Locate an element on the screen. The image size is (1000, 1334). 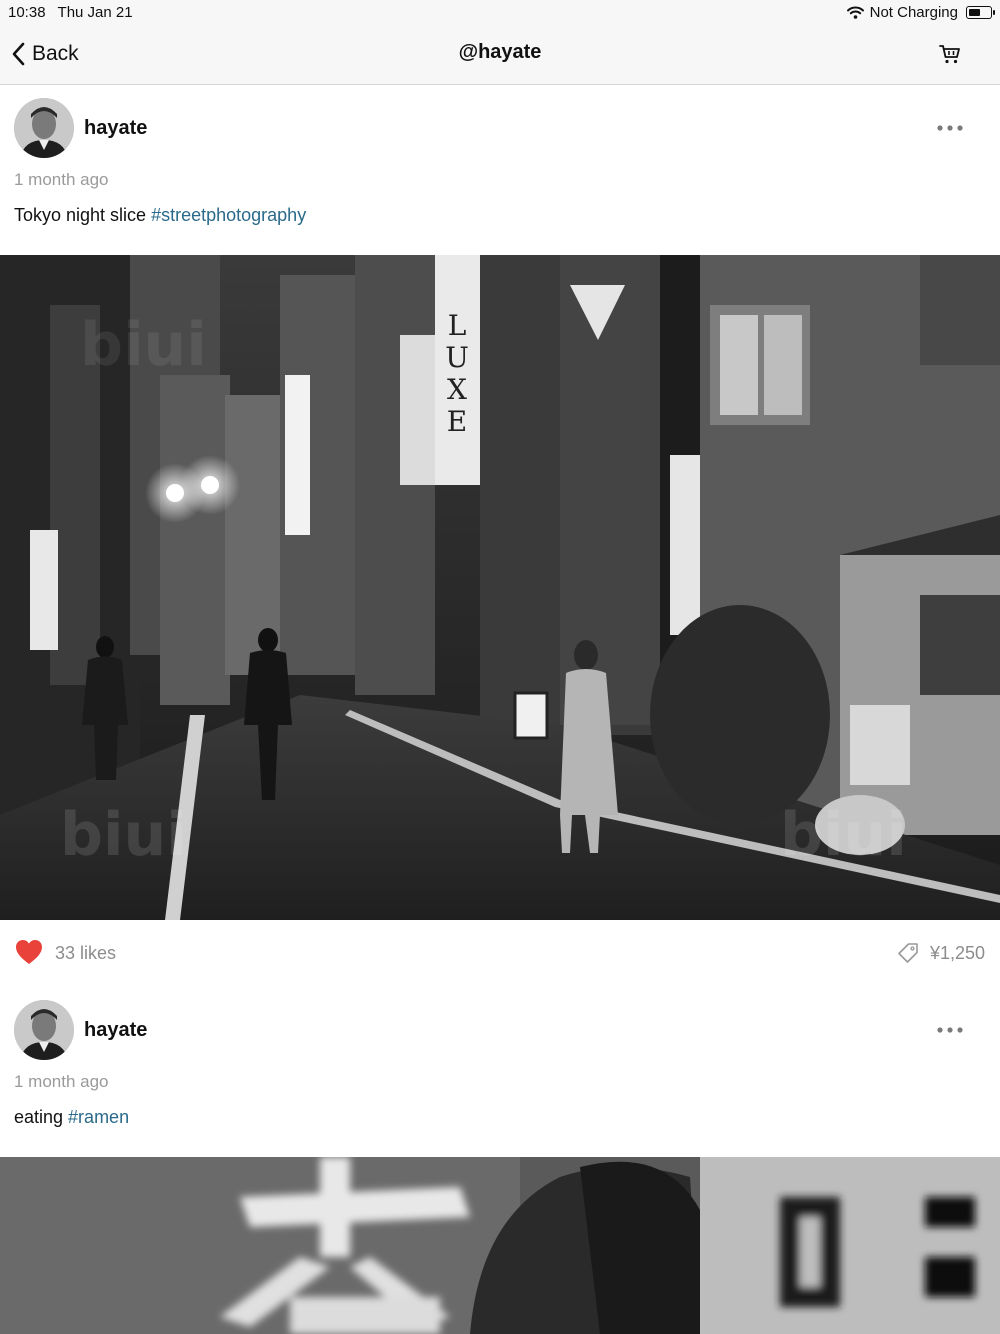
hashtag-link: #ramen is located at coordinates (98, 1117).